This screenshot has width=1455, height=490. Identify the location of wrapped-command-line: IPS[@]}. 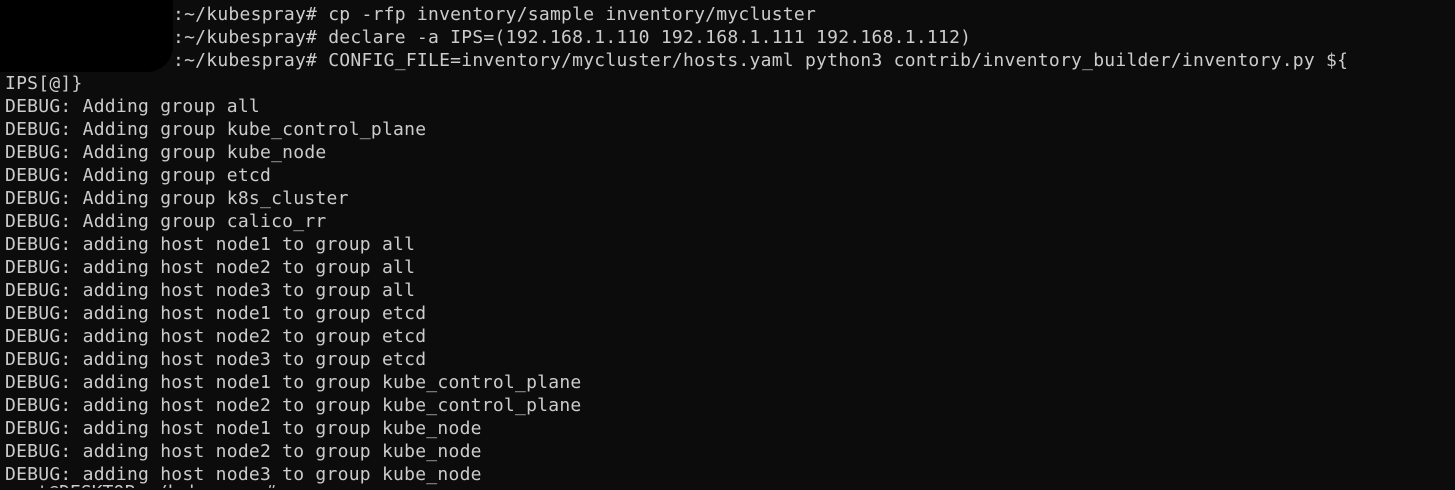
(44, 83).